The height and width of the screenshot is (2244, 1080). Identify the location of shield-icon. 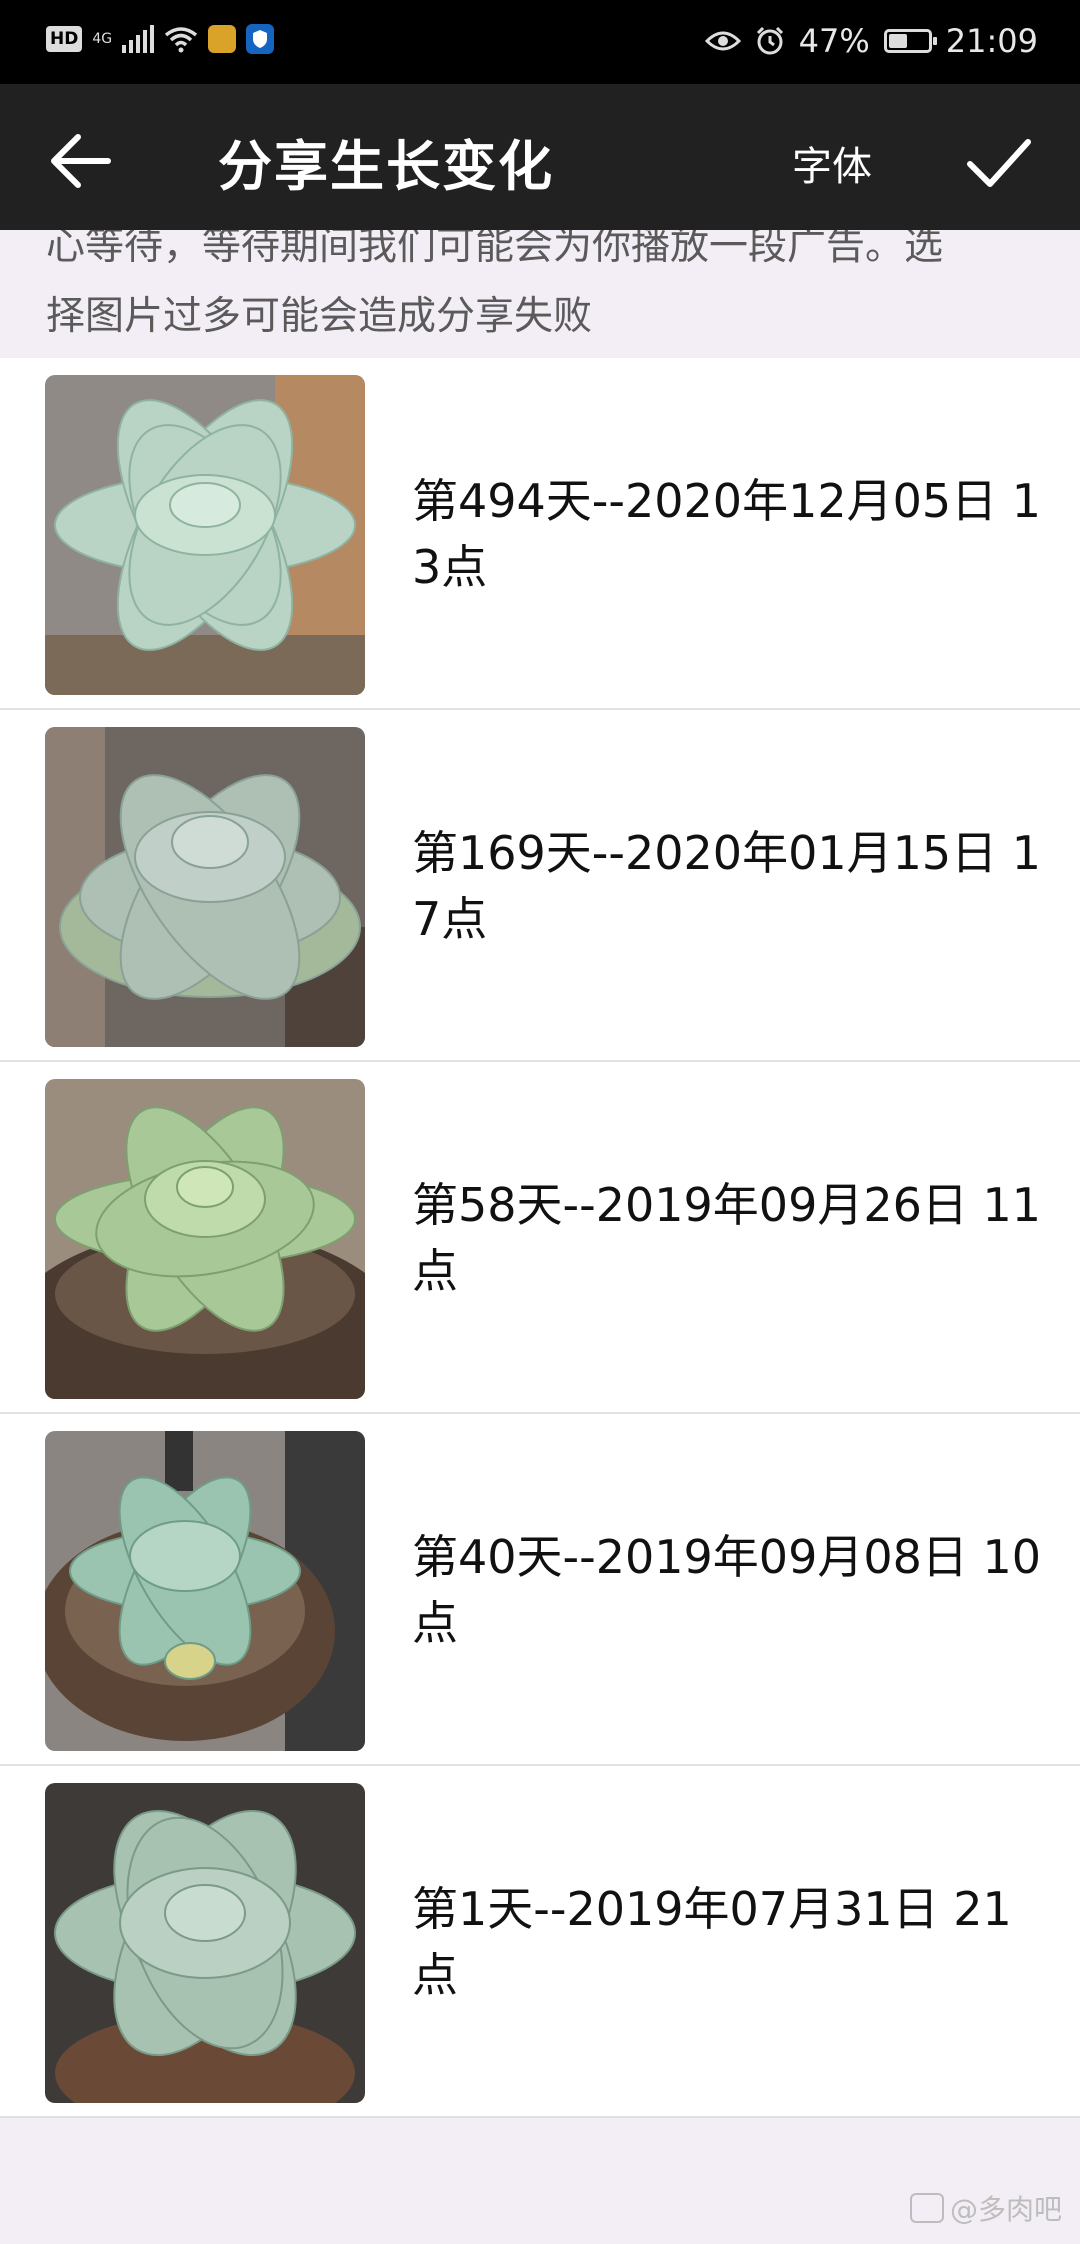
(260, 39).